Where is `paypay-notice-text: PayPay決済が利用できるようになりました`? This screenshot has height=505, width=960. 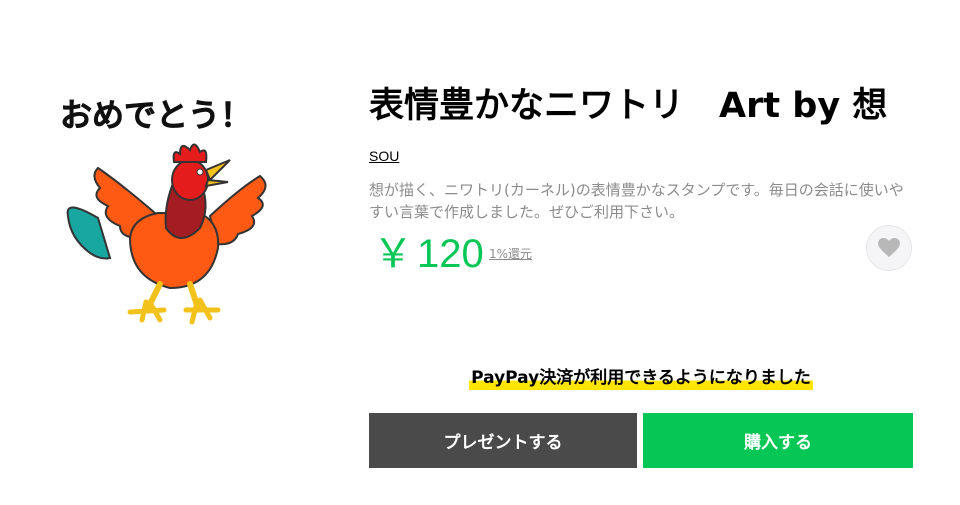 paypay-notice-text: PayPay決済が利用できるようになりました is located at coordinates (641, 378).